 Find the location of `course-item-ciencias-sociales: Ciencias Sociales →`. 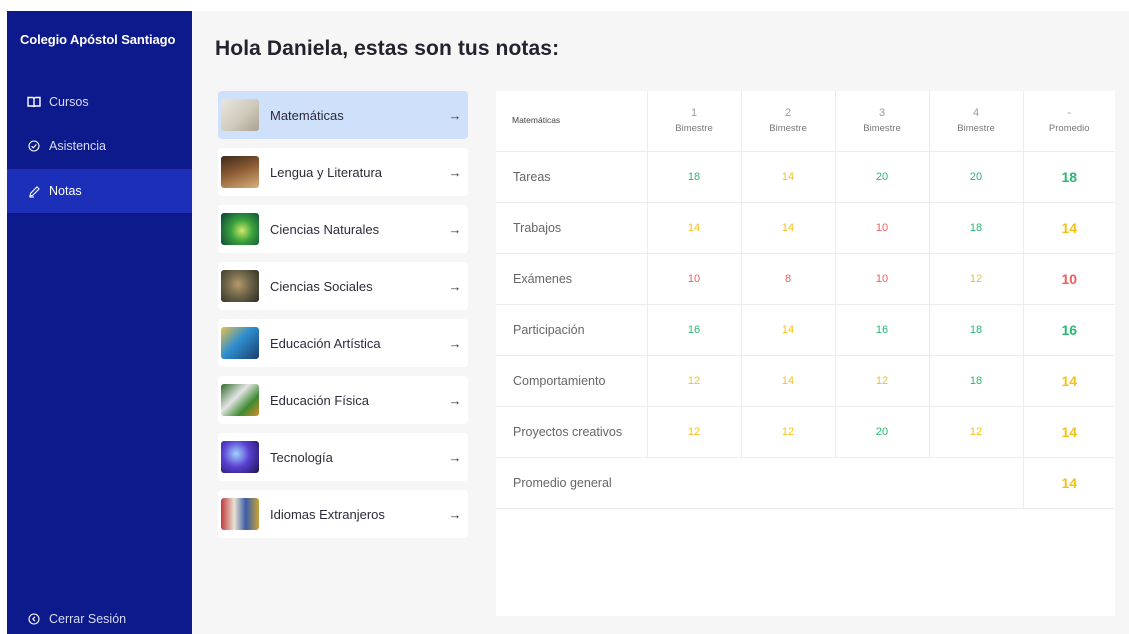

course-item-ciencias-sociales: Ciencias Sociales → is located at coordinates (343, 286).